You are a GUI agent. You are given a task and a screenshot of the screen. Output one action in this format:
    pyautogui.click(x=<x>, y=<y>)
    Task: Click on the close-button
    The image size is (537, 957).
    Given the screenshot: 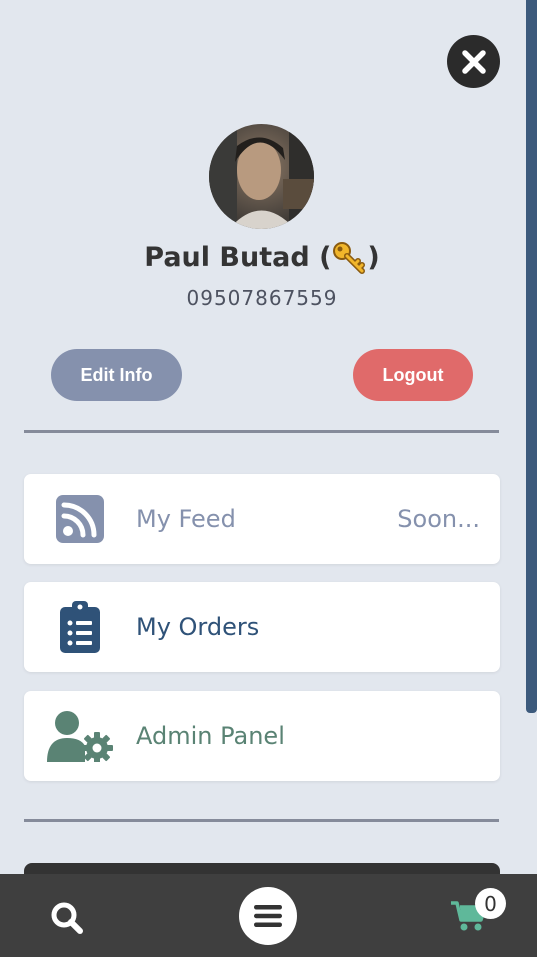 What is the action you would take?
    pyautogui.click(x=473, y=61)
    